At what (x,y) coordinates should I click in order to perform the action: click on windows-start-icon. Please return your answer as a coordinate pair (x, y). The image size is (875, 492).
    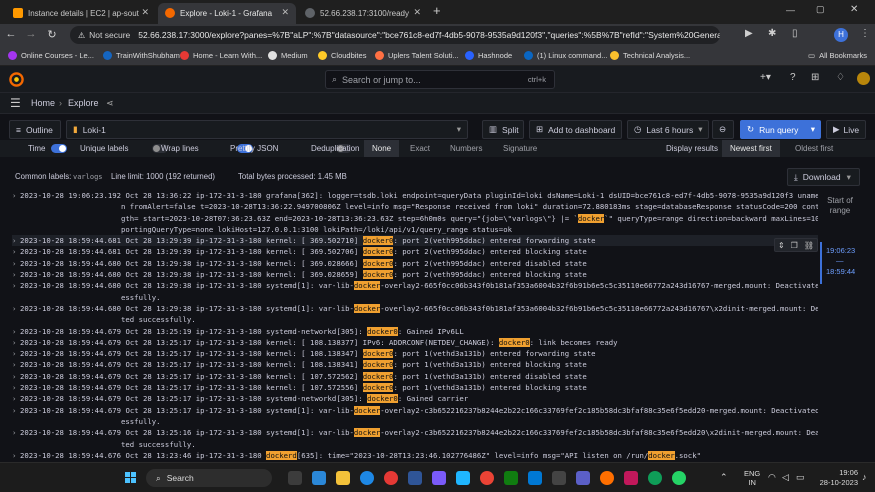
    Looking at the image, I should click on (131, 478).